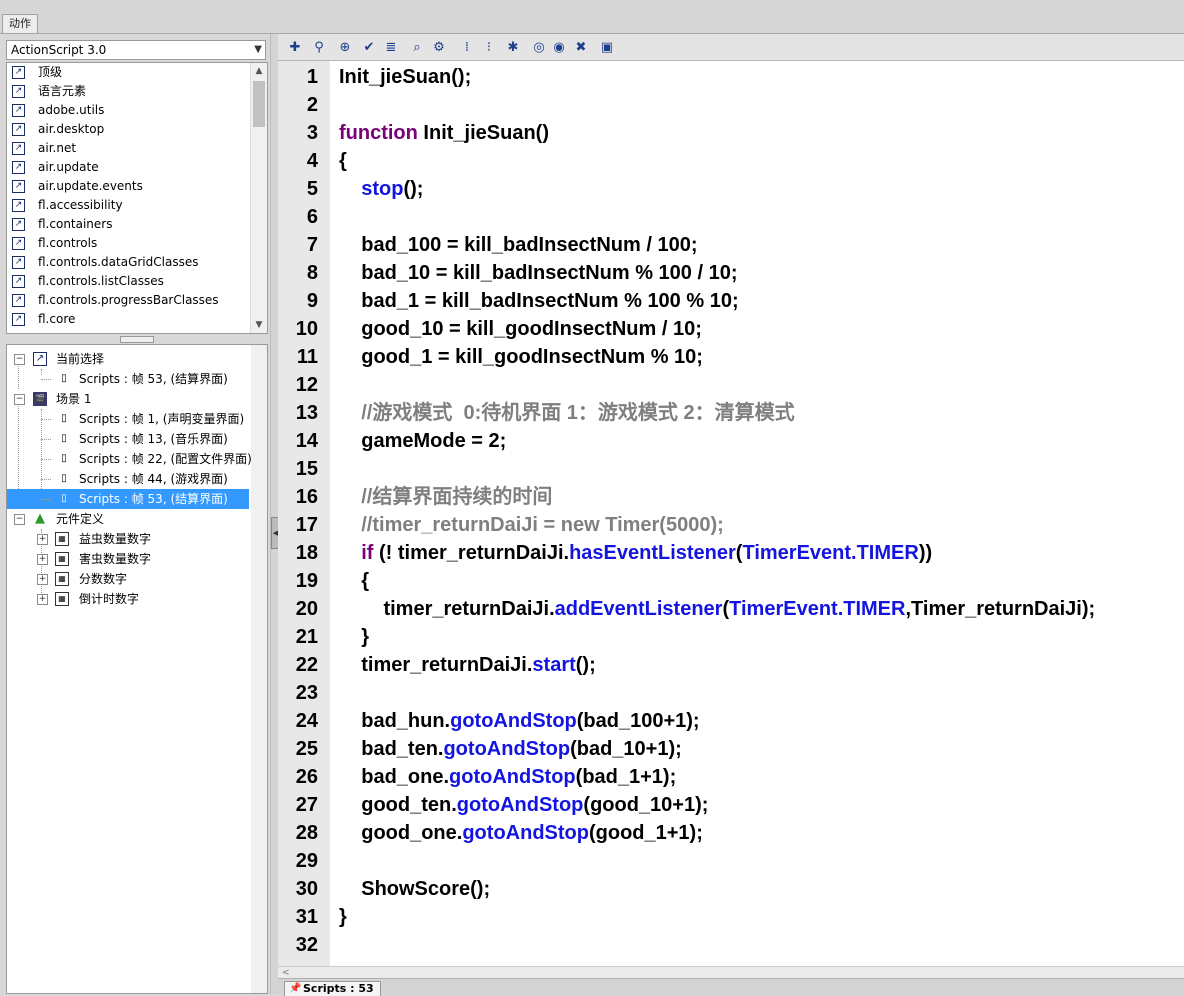 The width and height of the screenshot is (1184, 996). Describe the element at coordinates (130, 110) in the screenshot. I see `package-item: ↗ adobe.utils` at that location.